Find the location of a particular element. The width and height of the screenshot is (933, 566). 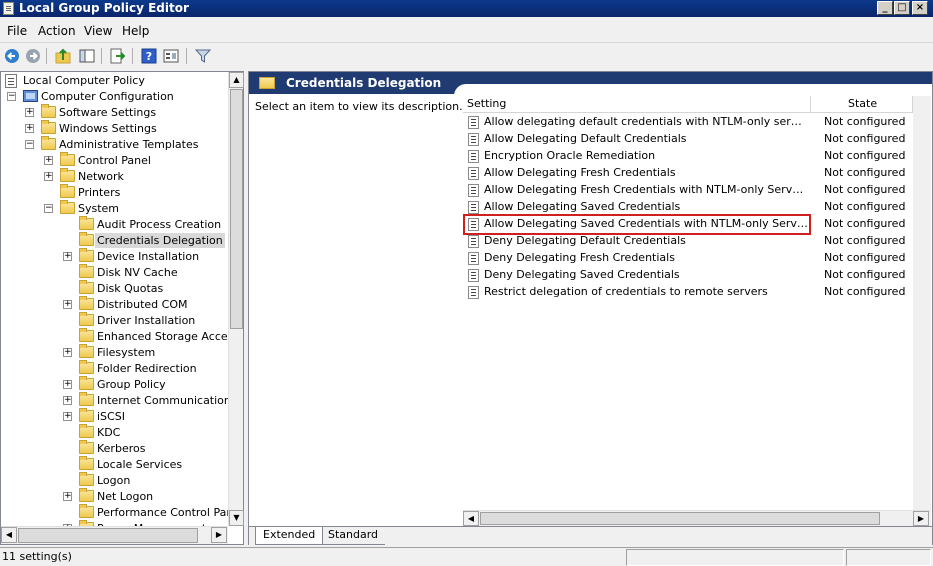

tree-node: − Administrative Templates is located at coordinates (114, 144).